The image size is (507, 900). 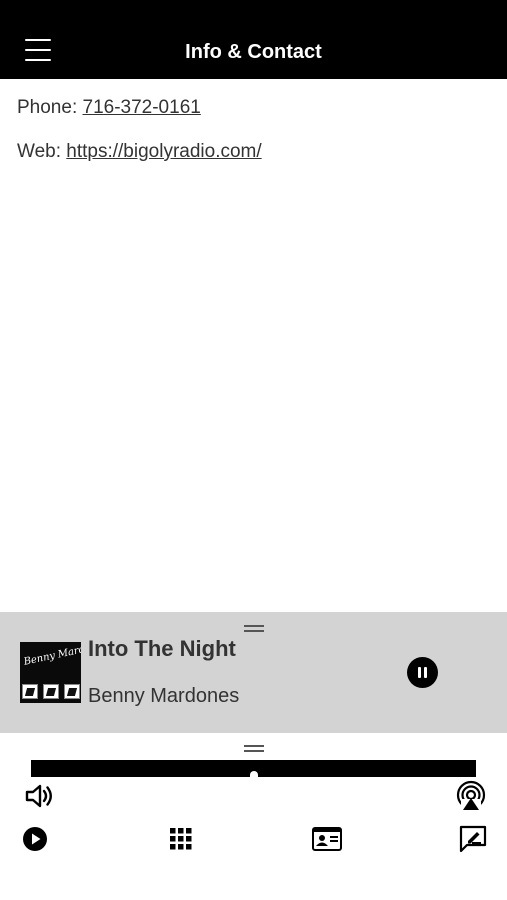 What do you see at coordinates (327, 839) in the screenshot?
I see `contact-card-icon` at bounding box center [327, 839].